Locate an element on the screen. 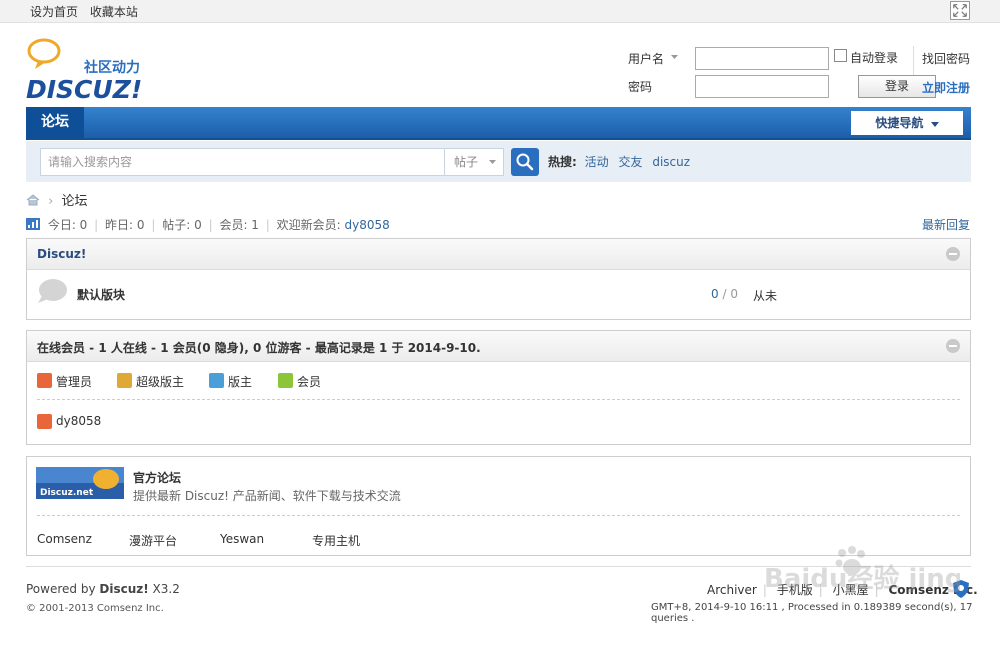  legend-label: 管理员 is located at coordinates (74, 382).